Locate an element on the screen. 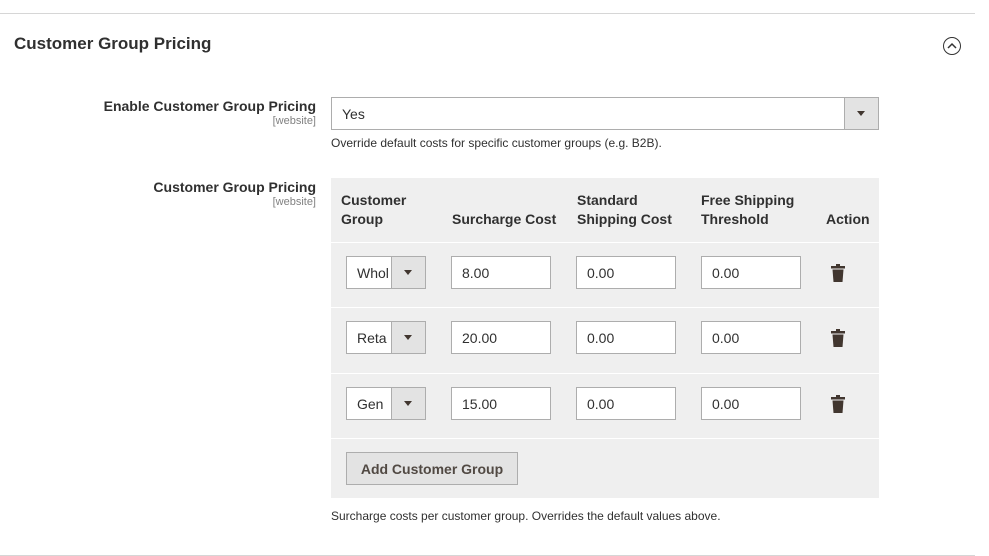 This screenshot has width=989, height=556. header-free-line2: Threshold is located at coordinates (735, 219).